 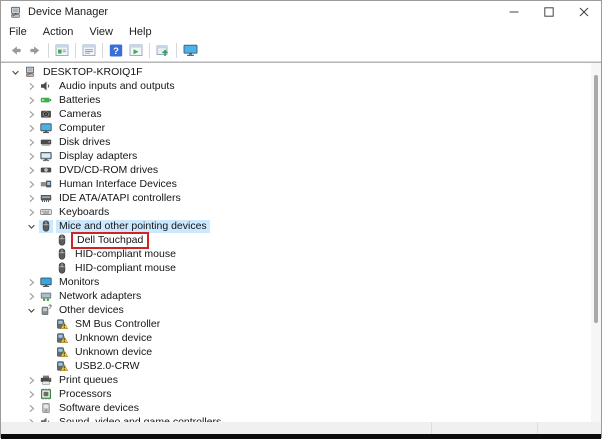 I want to click on tree-item-label: Disk drives, so click(x=85, y=141).